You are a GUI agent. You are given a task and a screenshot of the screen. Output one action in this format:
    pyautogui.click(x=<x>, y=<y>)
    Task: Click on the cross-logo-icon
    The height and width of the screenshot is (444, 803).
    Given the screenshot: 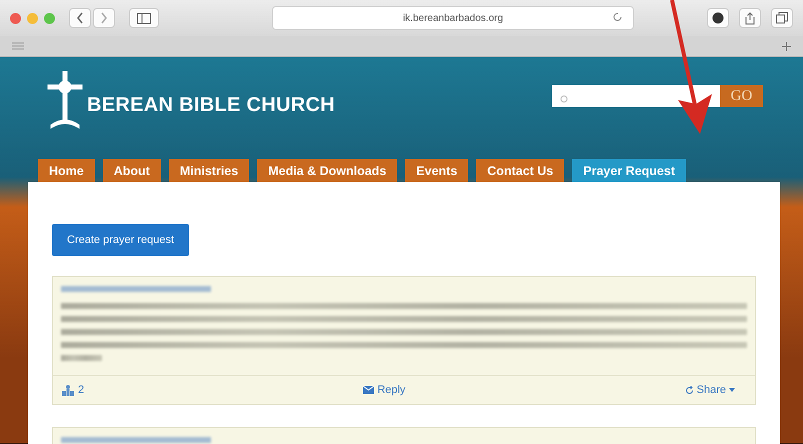 What is the action you would take?
    pyautogui.click(x=65, y=100)
    